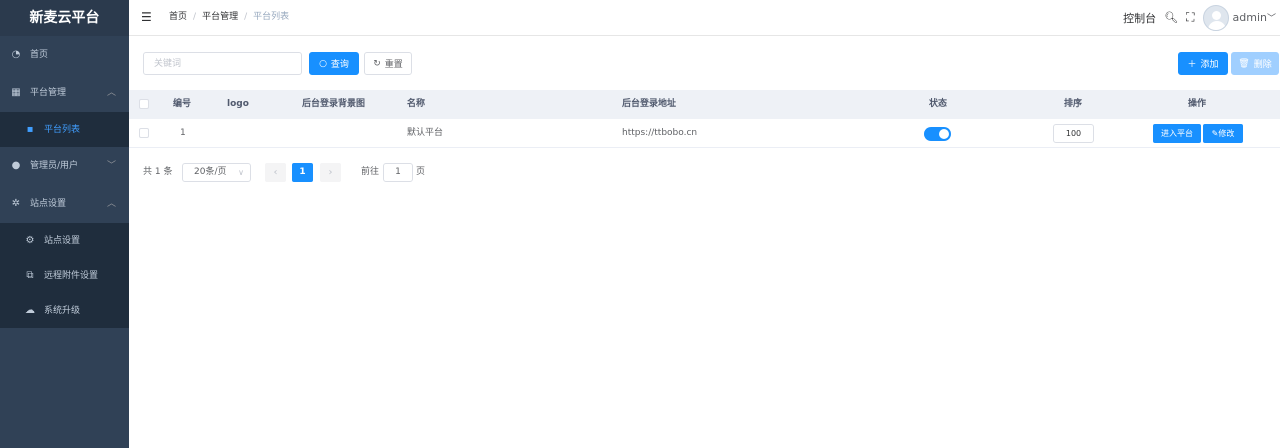  I want to click on sidebar-item-remote-attachment: ⧉ 远程附件设置, so click(64, 275).